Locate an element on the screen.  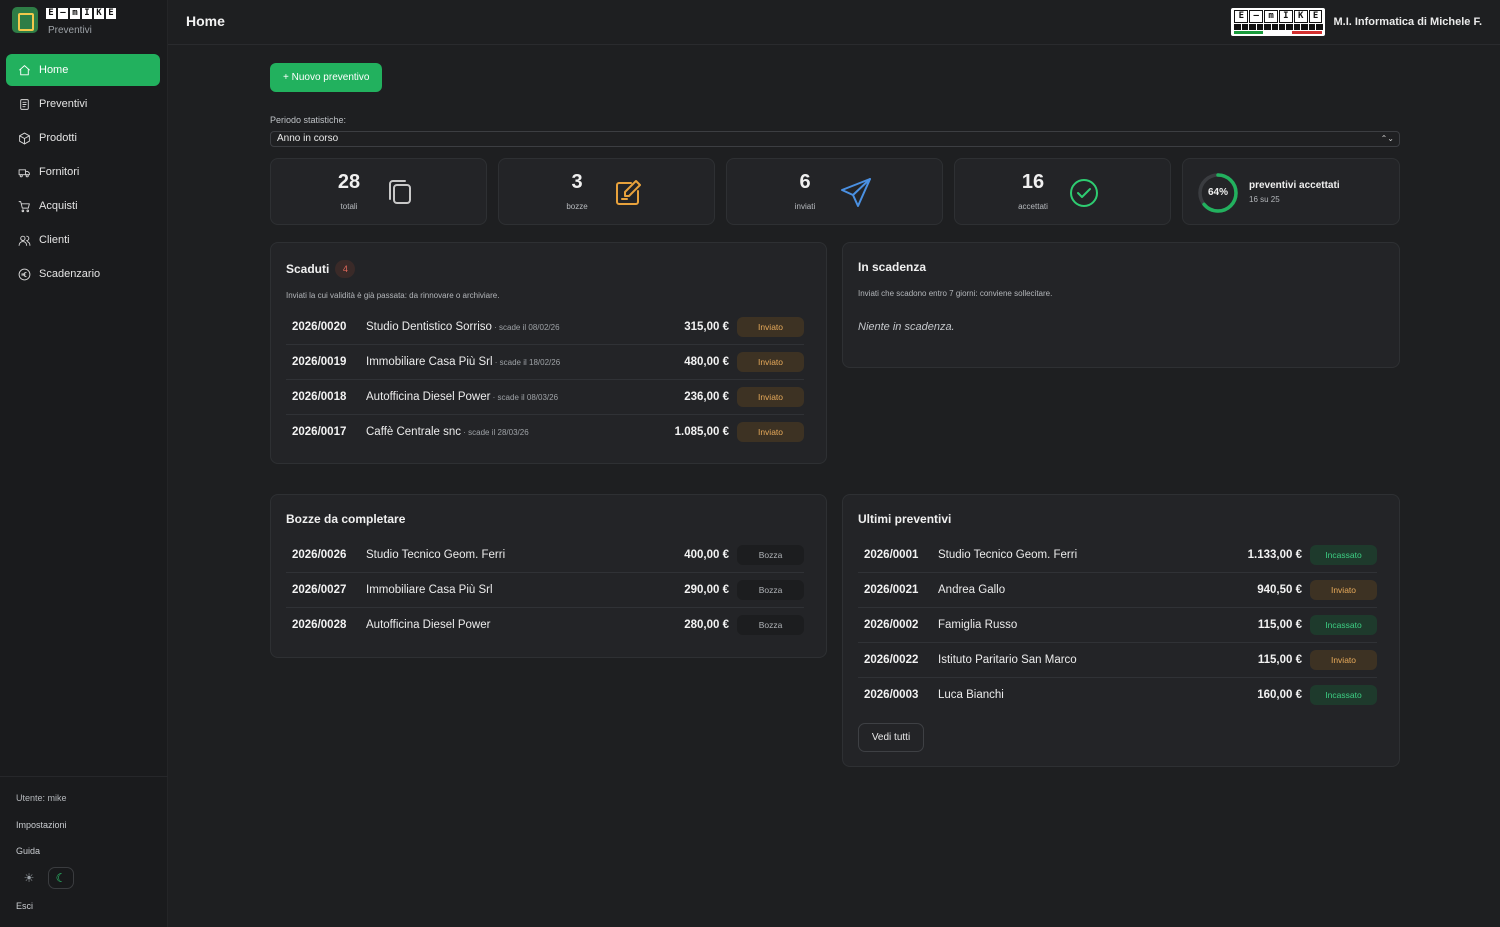
copy-icon is located at coordinates (400, 193).